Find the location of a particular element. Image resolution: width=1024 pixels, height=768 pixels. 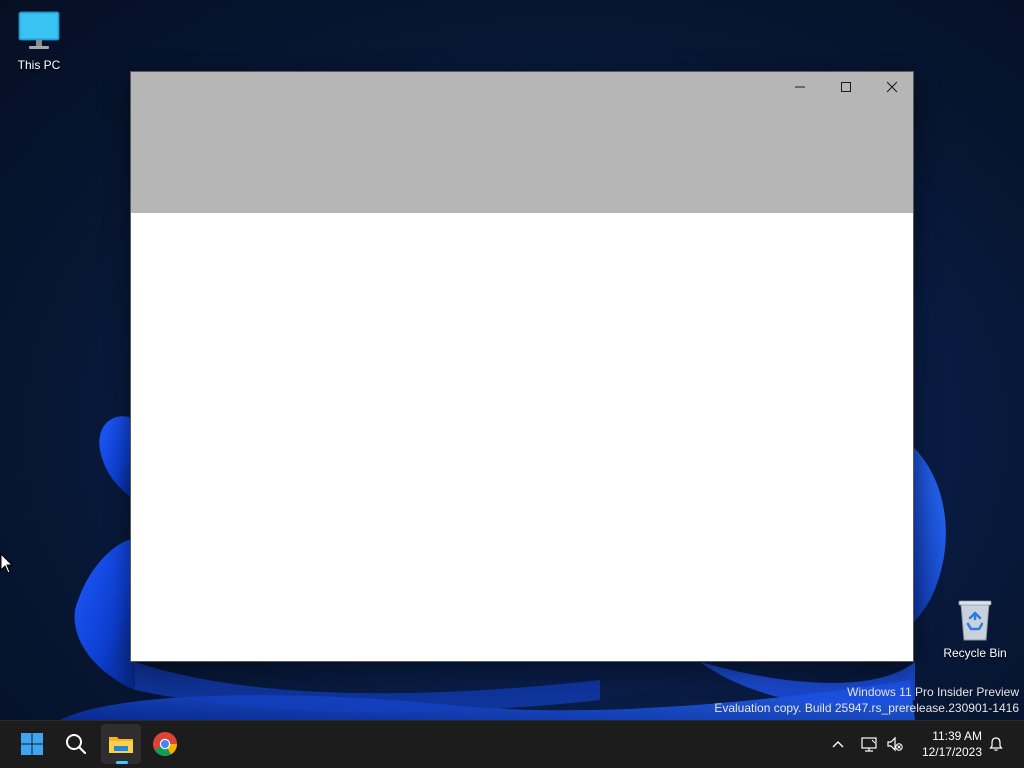

show-hidden-icons-button is located at coordinates (838, 744).